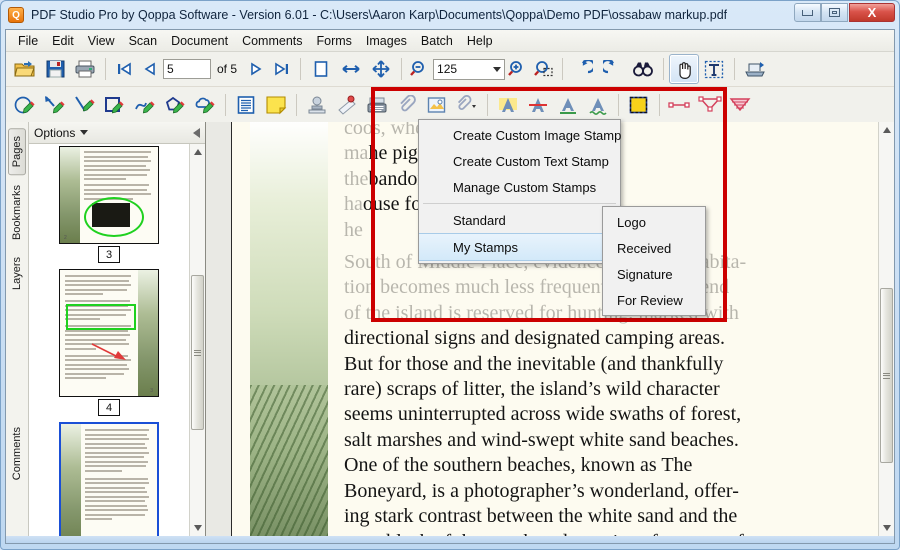 Image resolution: width=900 pixels, height=550 pixels. What do you see at coordinates (714, 69) in the screenshot?
I see `text-select-tool-button` at bounding box center [714, 69].